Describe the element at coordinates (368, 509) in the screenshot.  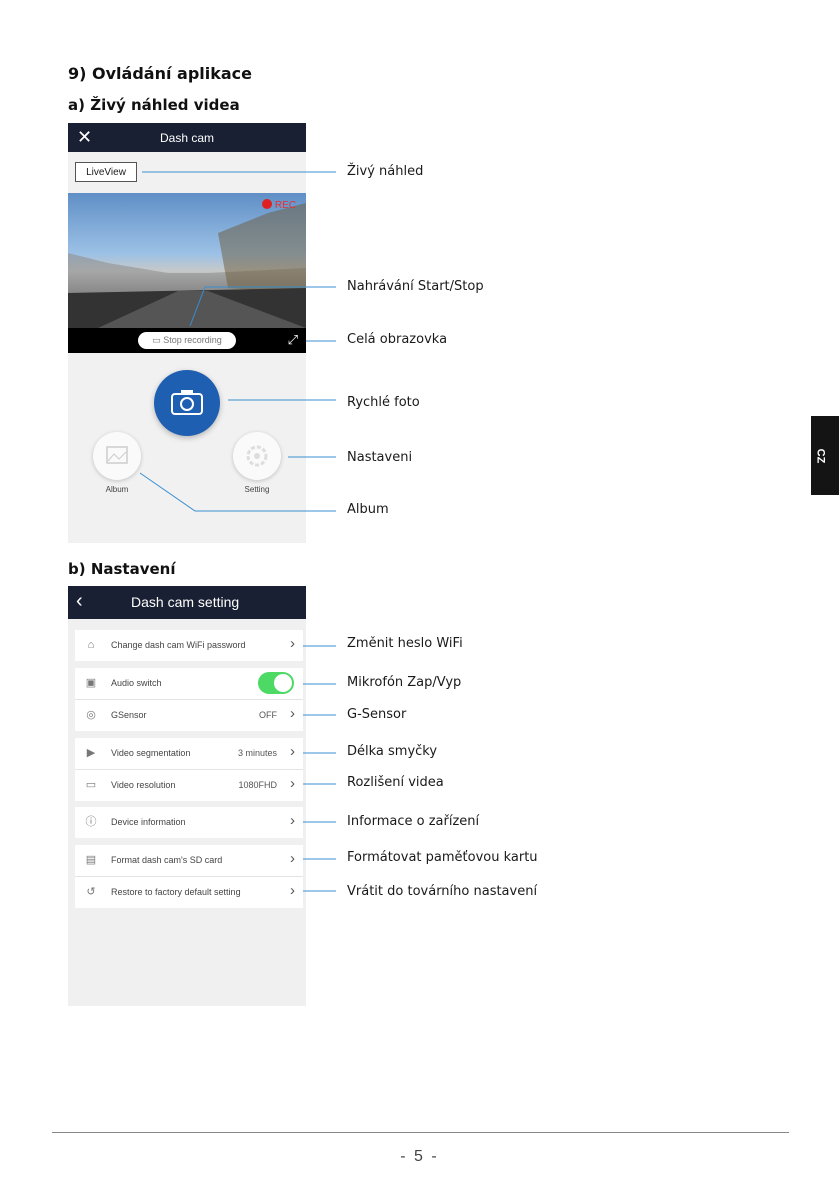
I see `callout-album: Album` at that location.